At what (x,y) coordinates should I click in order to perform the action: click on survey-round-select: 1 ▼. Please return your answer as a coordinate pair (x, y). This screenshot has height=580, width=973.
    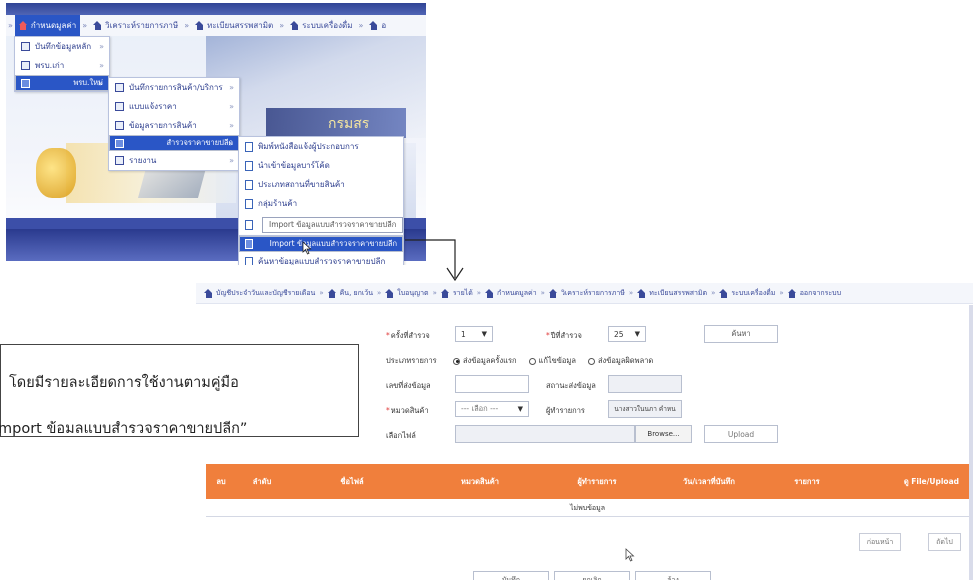
    Looking at the image, I should click on (474, 334).